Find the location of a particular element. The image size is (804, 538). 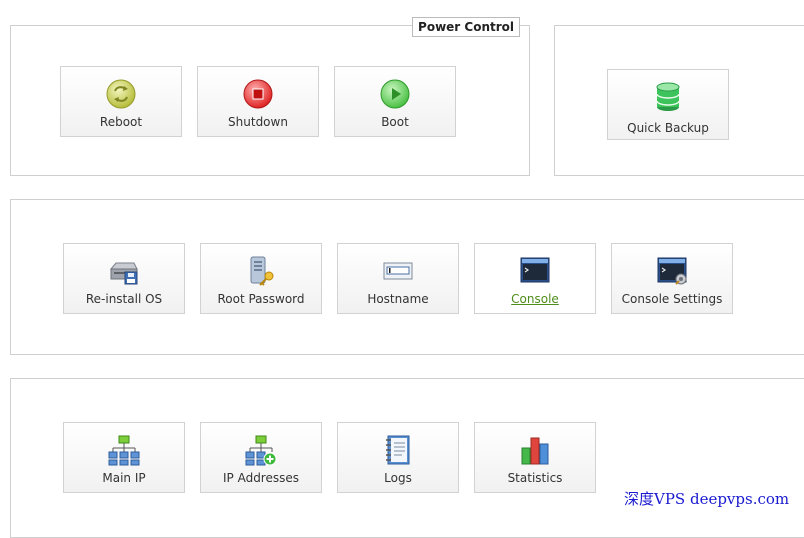

reinstall-os-button: Re-install OS is located at coordinates (124, 278).